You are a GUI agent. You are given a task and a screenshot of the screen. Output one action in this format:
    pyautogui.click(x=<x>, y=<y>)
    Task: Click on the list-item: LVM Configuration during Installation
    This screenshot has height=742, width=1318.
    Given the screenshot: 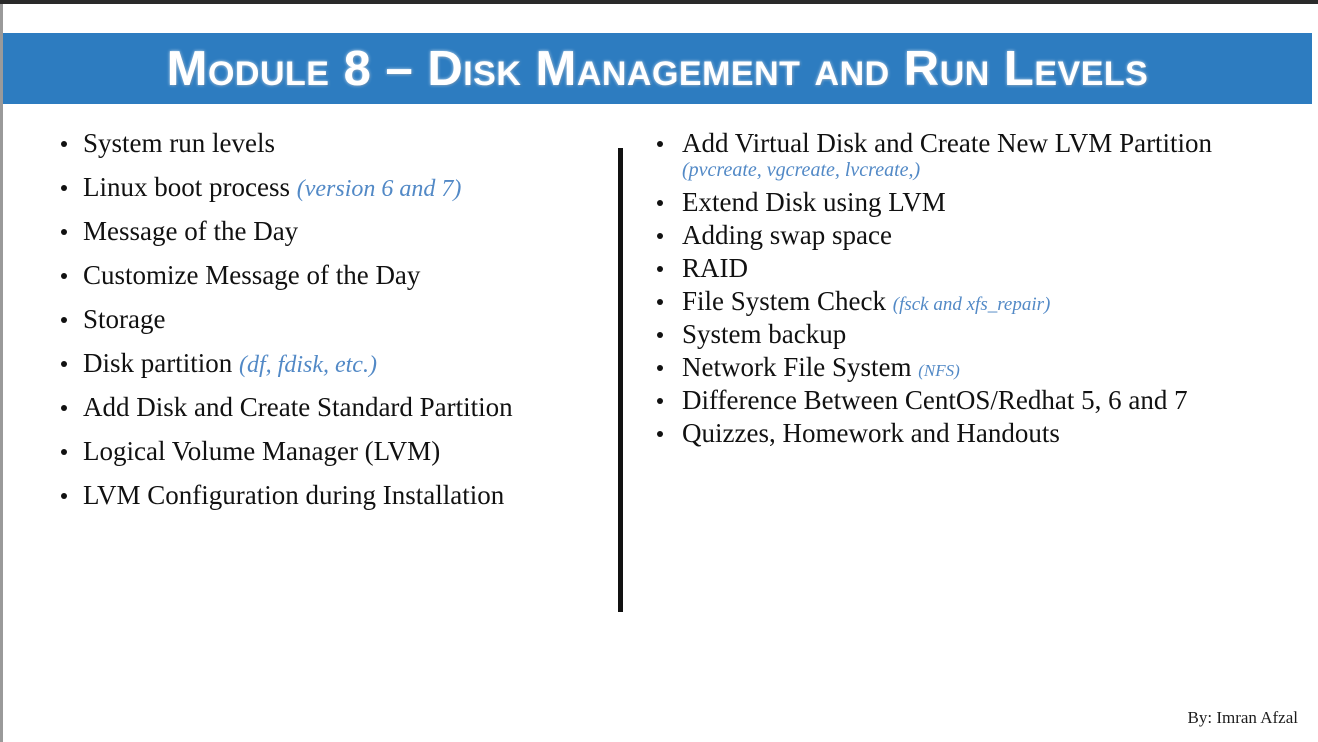 What is the action you would take?
    pyautogui.click(x=332, y=495)
    